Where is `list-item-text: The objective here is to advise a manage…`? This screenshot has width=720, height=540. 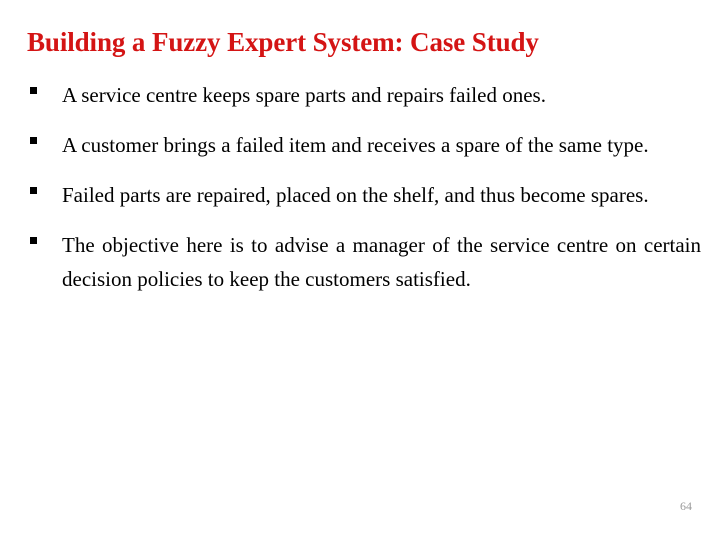
list-item-text: The objective here is to advise a manage… is located at coordinates (381, 262).